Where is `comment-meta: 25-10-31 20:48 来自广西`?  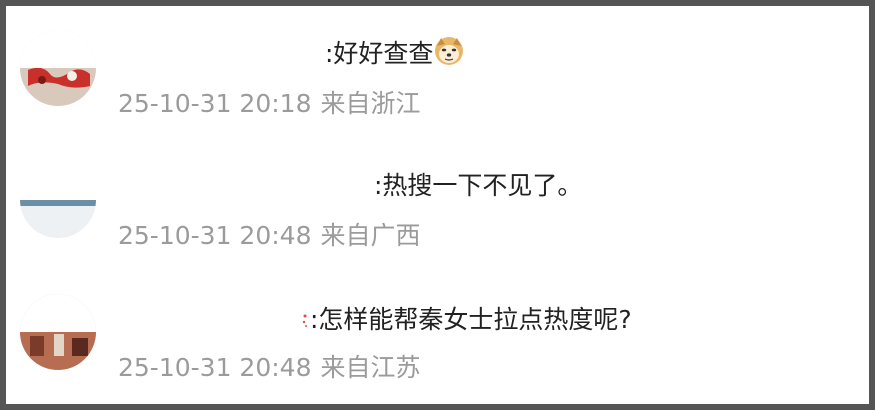 comment-meta: 25-10-31 20:48 来自广西 is located at coordinates (274, 236).